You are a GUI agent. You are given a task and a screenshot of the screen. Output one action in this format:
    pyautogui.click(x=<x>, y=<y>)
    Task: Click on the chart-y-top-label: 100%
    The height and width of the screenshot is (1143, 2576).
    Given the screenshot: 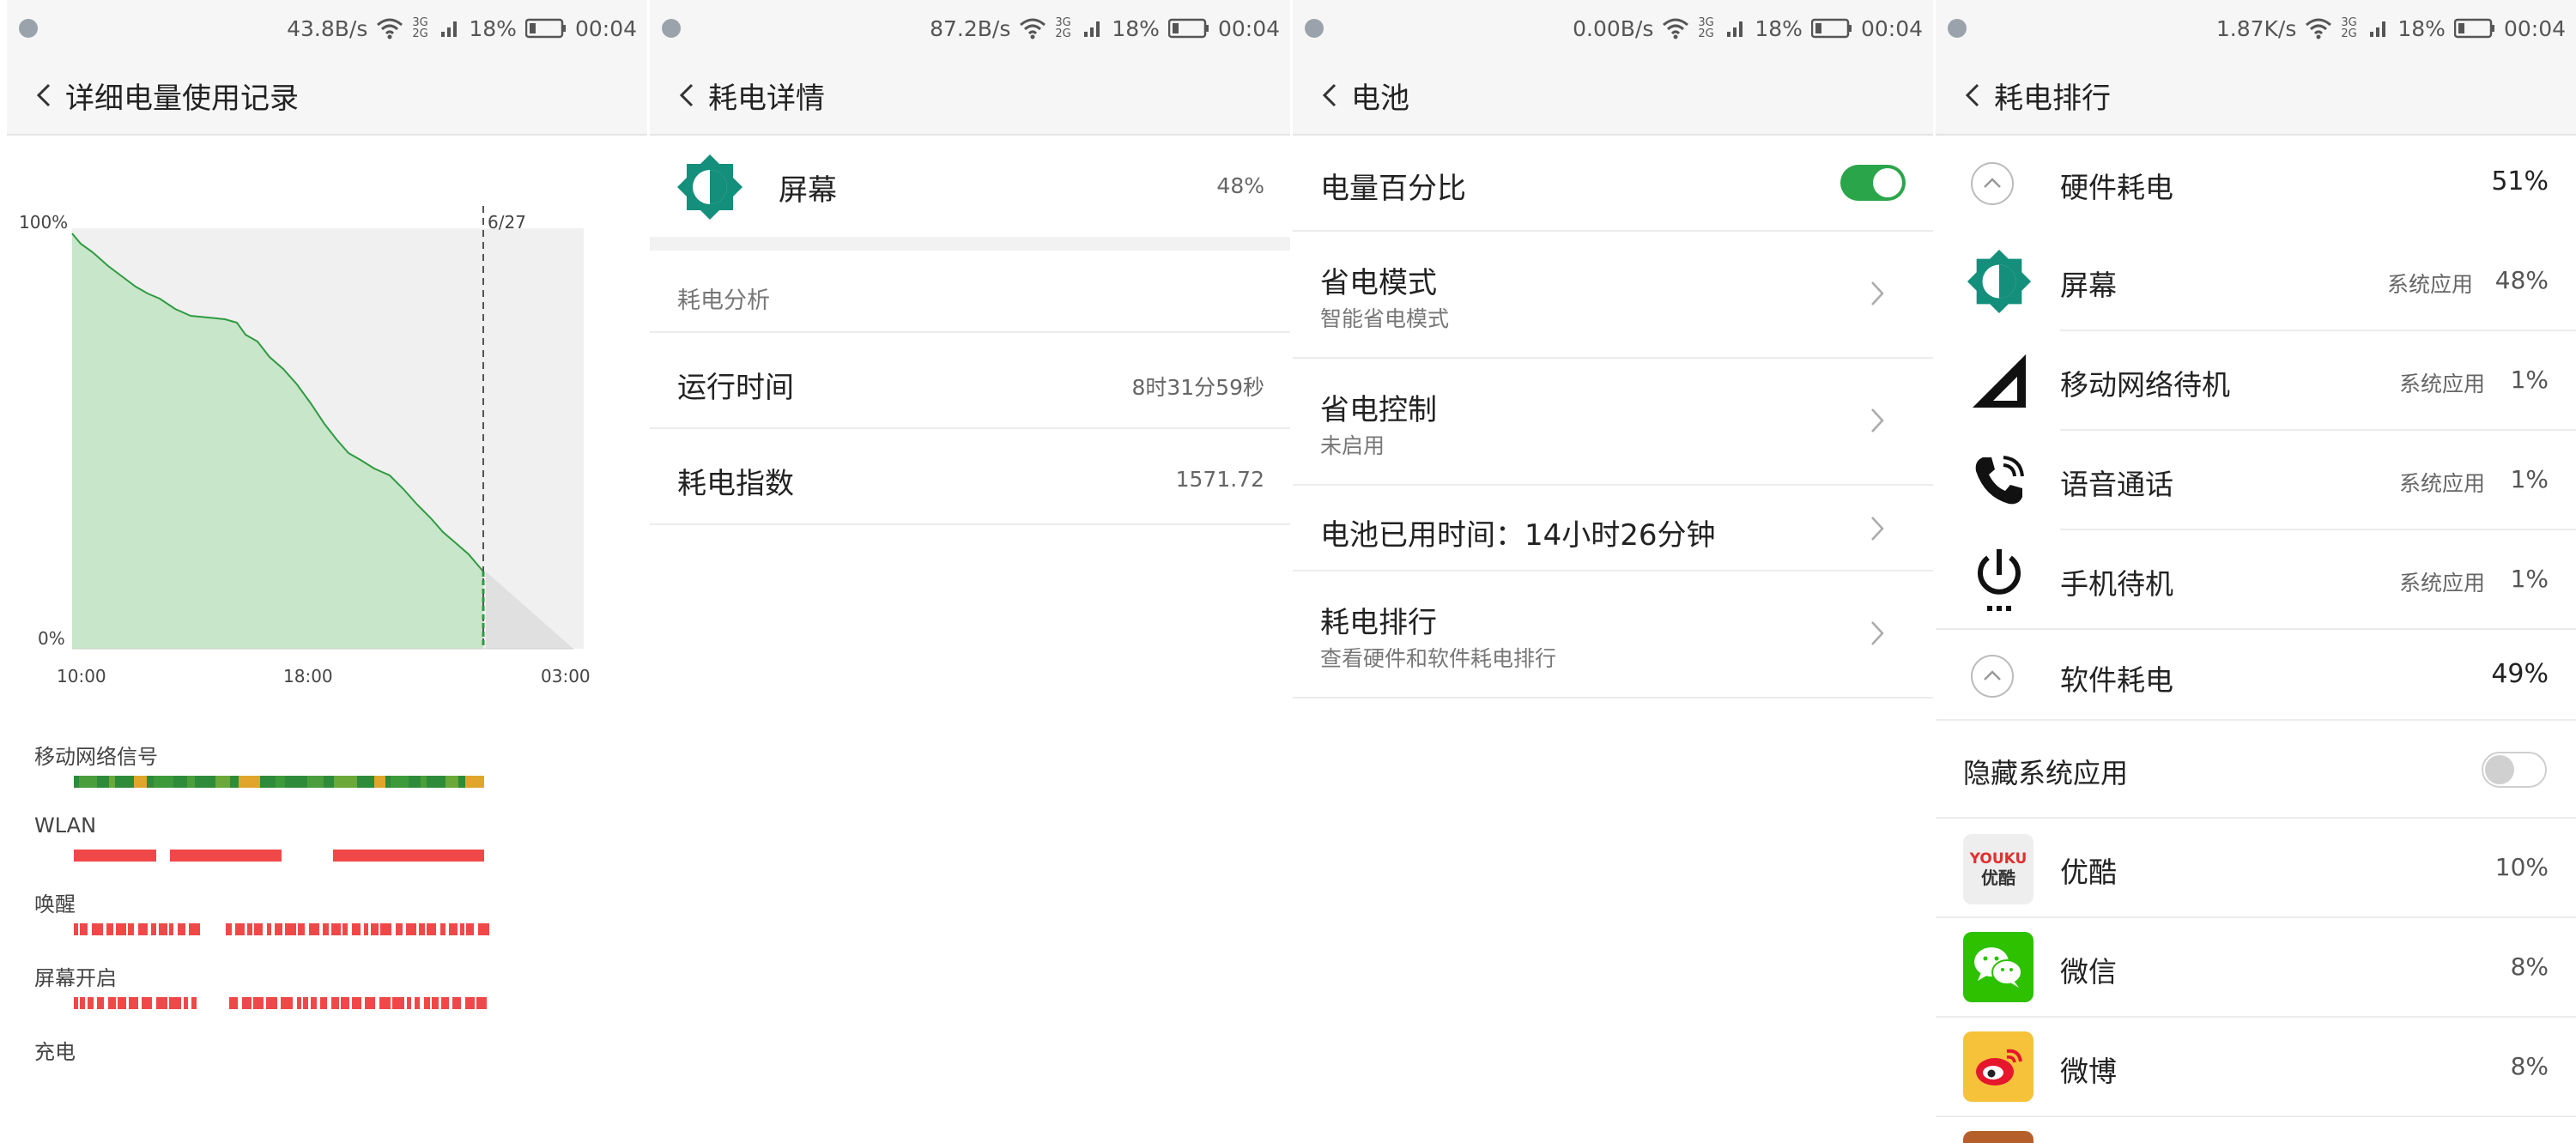 What is the action you would take?
    pyautogui.click(x=44, y=222)
    